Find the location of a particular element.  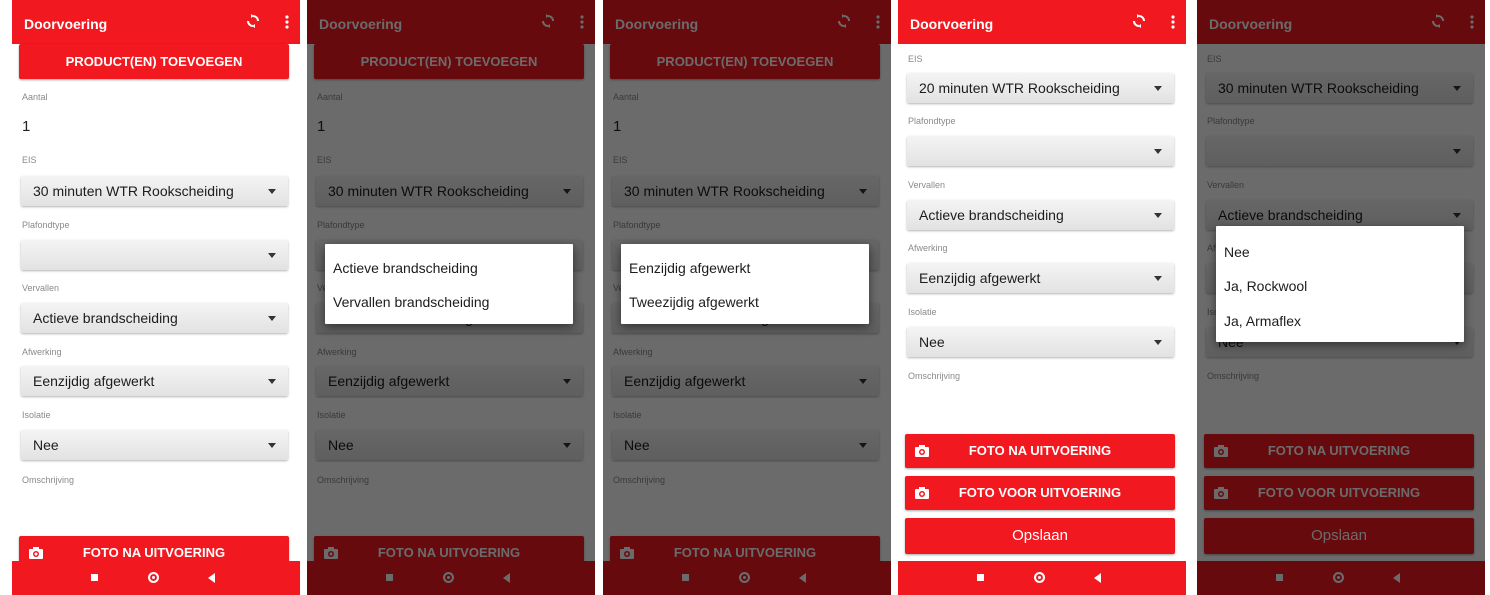

eis-dropdown: 30 minuten WTR Rookscheiding is located at coordinates (154, 191).